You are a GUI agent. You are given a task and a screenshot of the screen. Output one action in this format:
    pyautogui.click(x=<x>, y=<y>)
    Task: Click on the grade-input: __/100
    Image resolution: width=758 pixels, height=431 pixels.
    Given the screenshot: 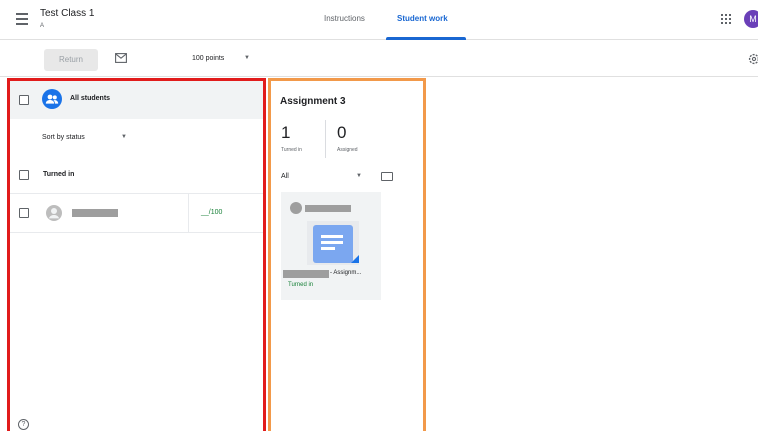 What is the action you would take?
    pyautogui.click(x=211, y=212)
    